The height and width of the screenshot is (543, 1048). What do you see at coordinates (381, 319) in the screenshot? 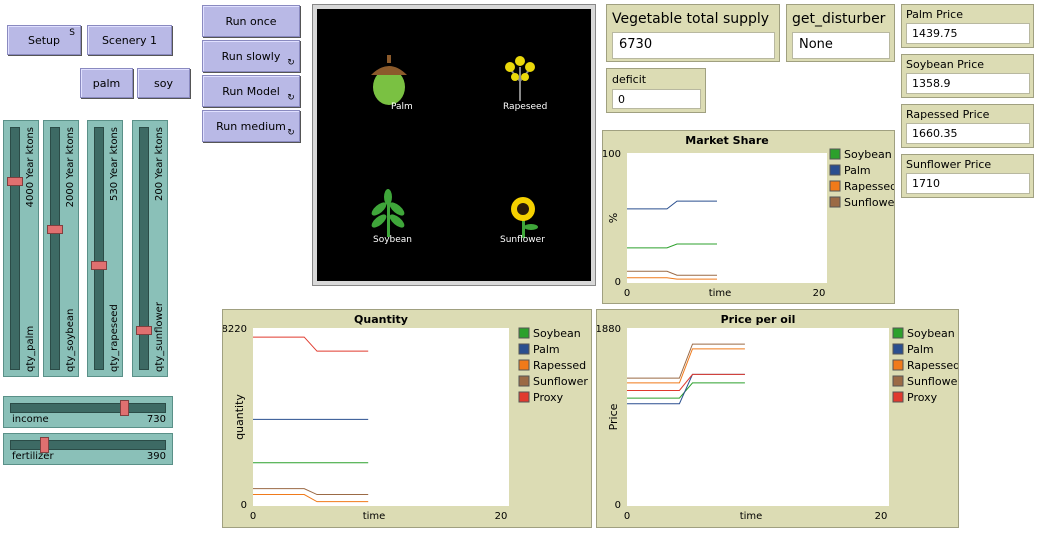
I see `chart-title: Quantity` at bounding box center [381, 319].